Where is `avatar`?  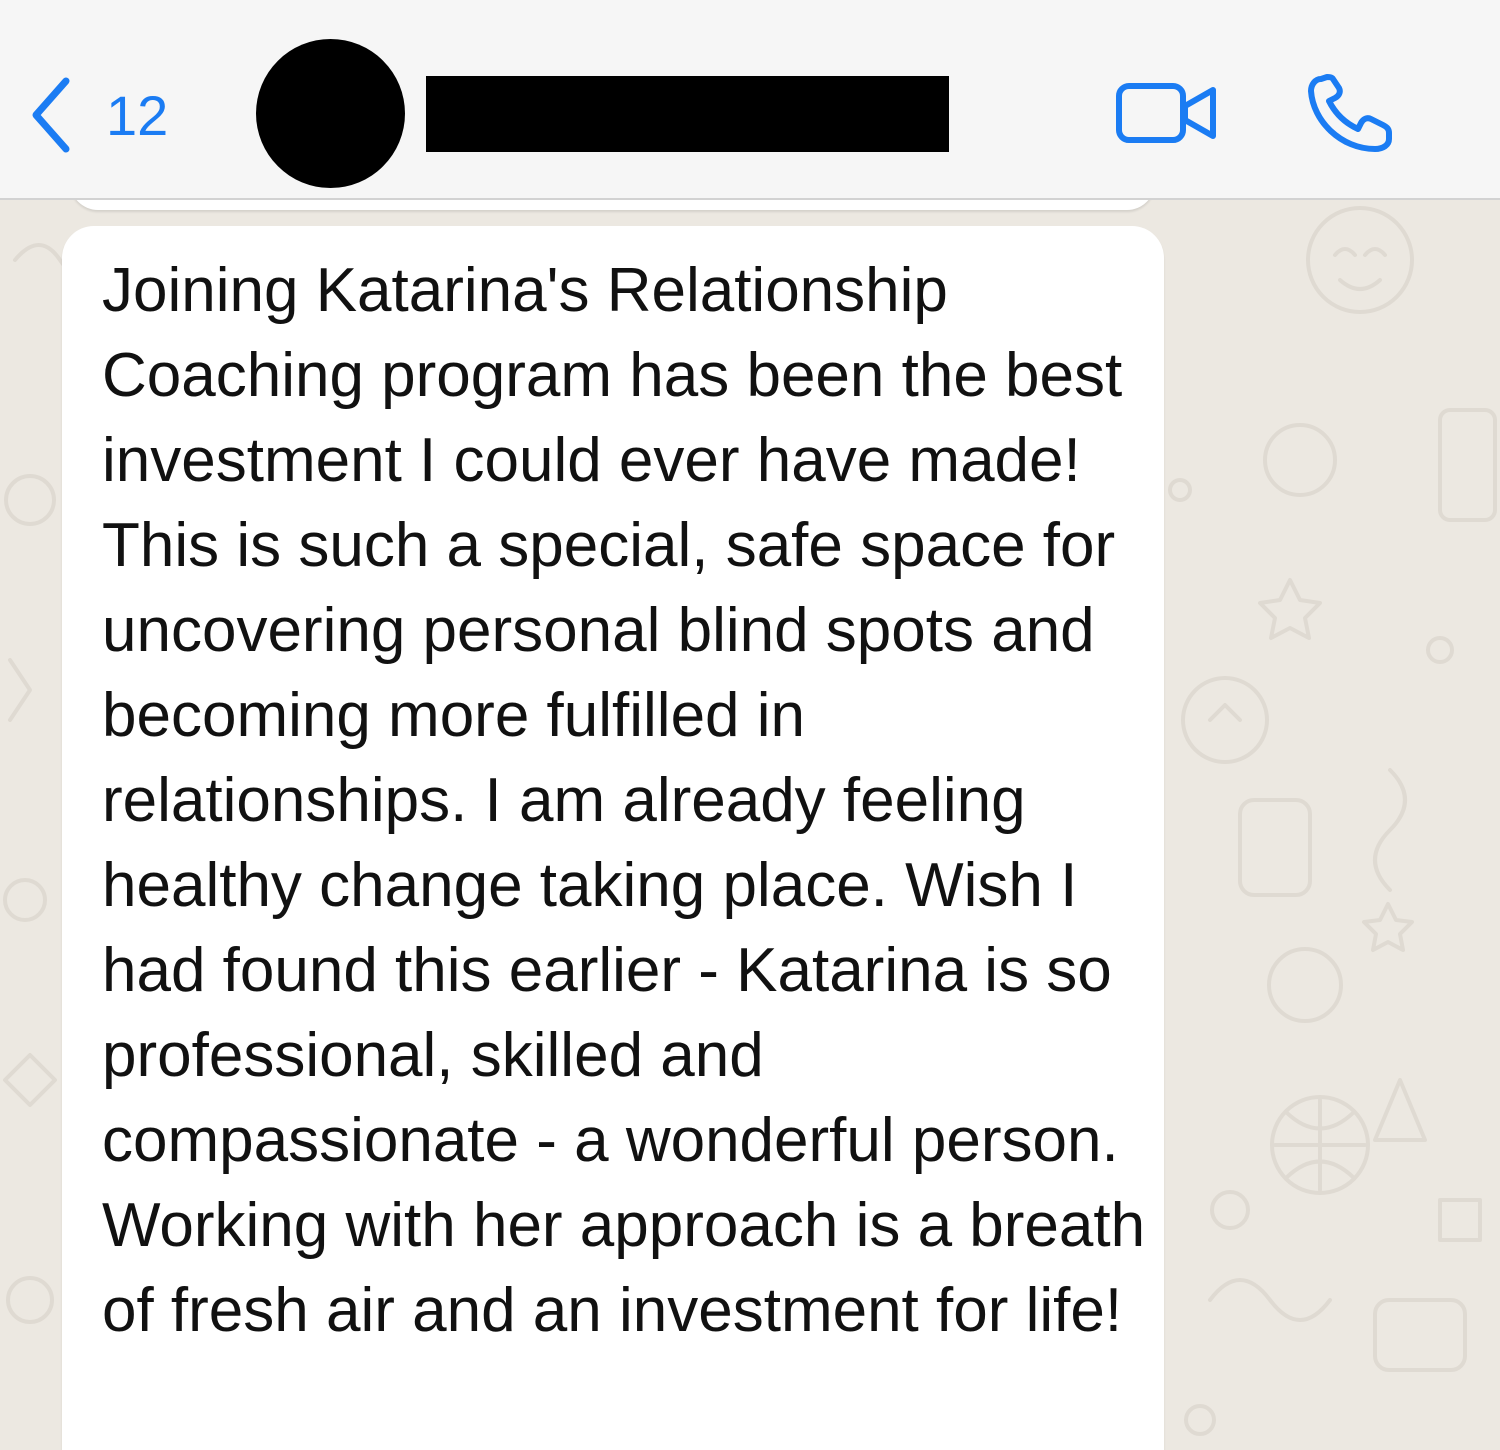
avatar is located at coordinates (330, 113).